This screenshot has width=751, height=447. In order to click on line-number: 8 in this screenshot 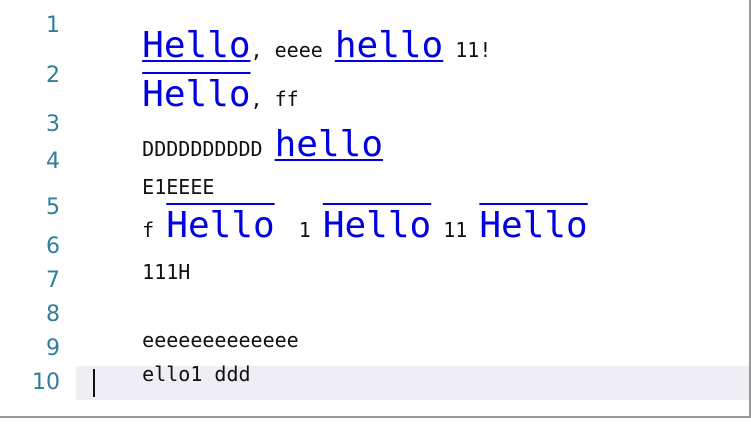, I will do `click(53, 314)`.